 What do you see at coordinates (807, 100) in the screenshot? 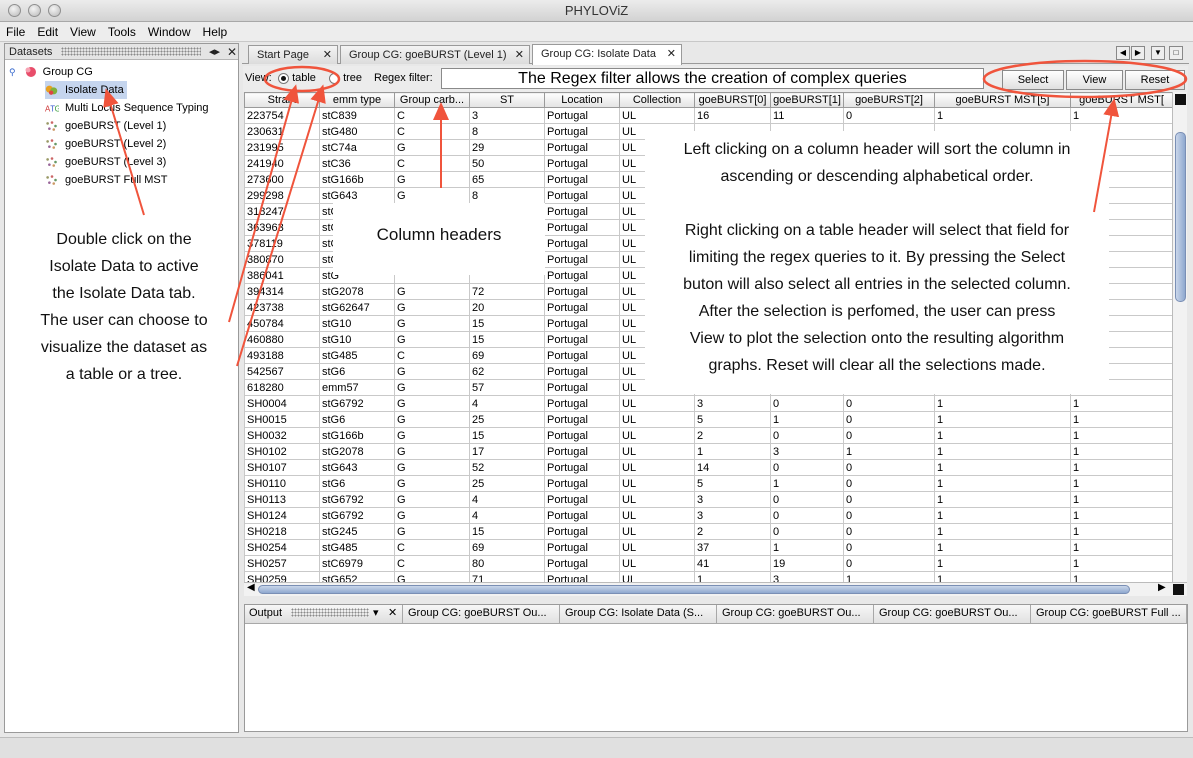
I see `column-header: goeBURST[1]` at bounding box center [807, 100].